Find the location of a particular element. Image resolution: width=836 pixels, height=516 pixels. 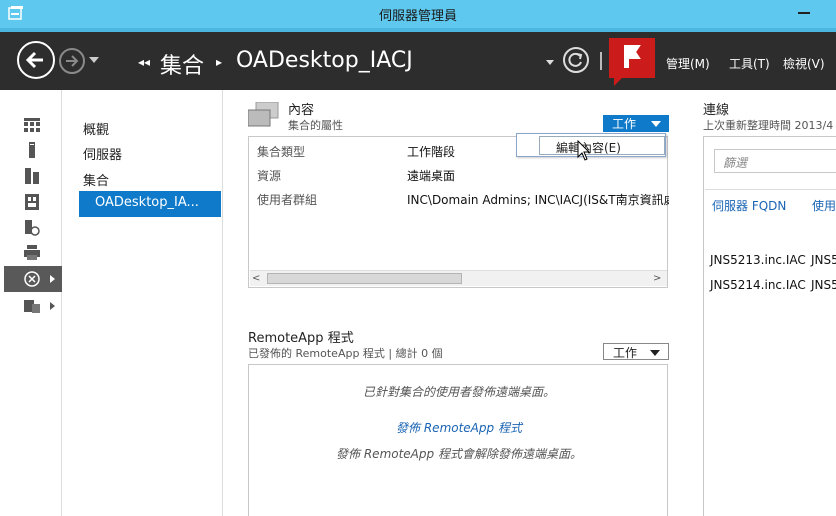

minimize-button is located at coordinates (805, 11).